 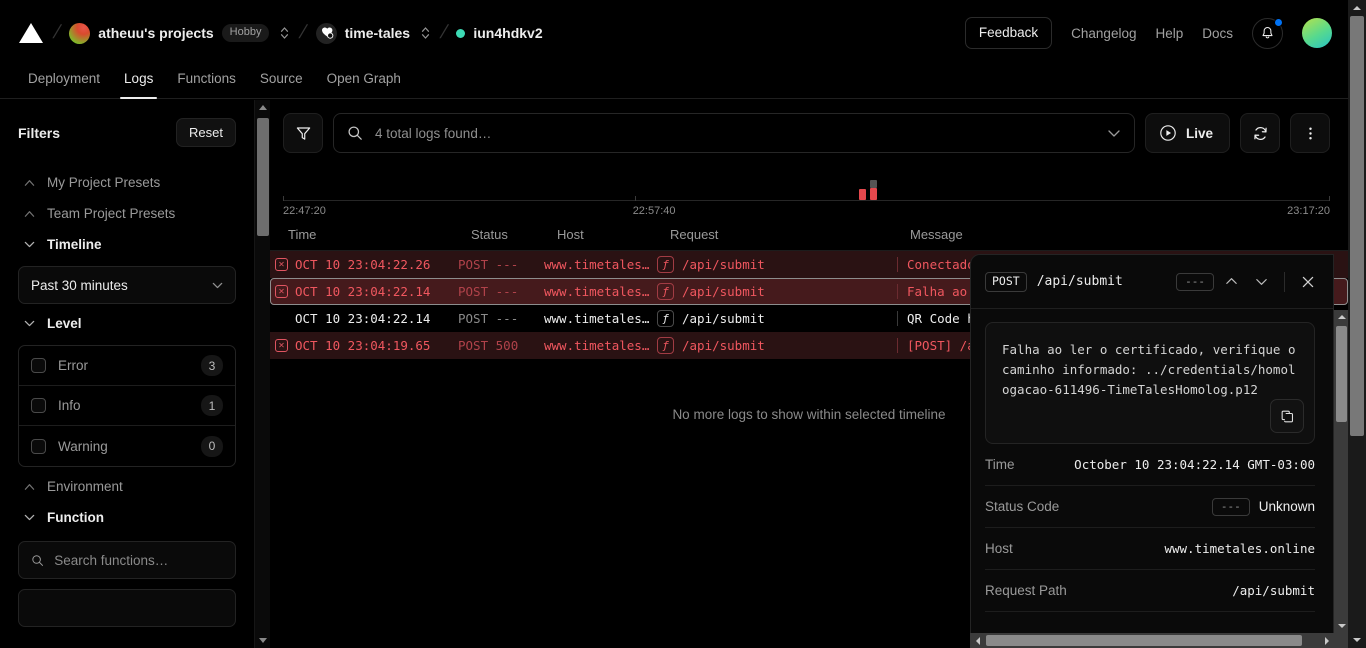 I want to click on search-icon, so click(x=38, y=560).